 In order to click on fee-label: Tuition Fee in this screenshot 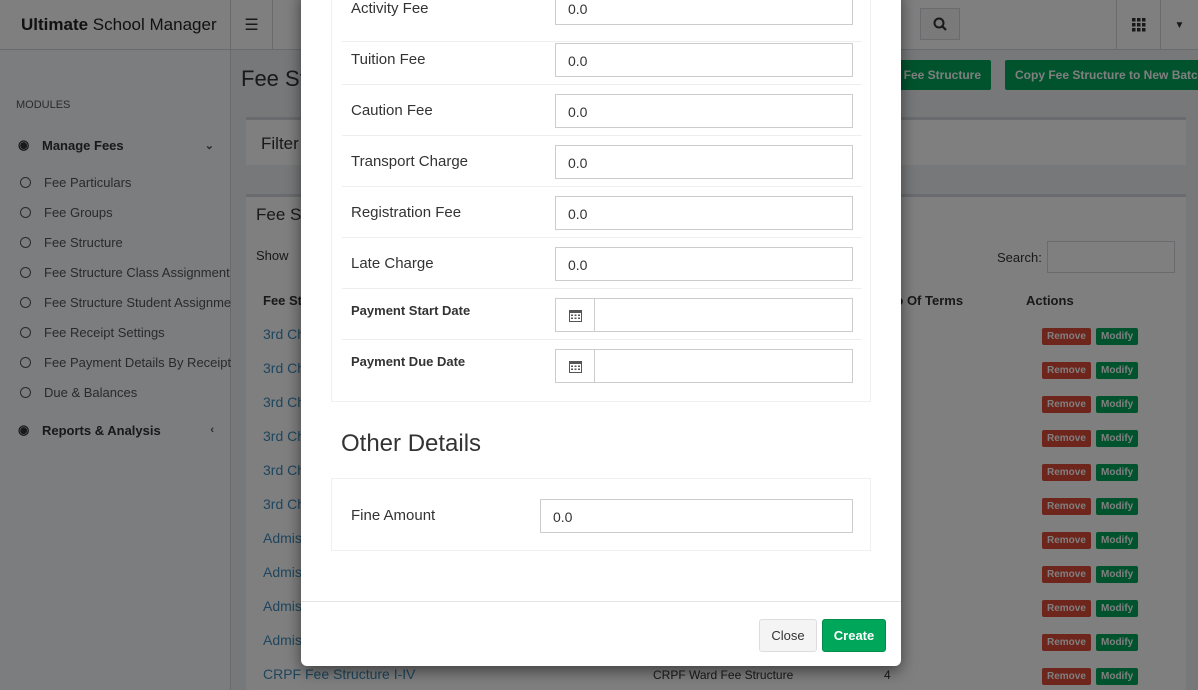, I will do `click(388, 59)`.